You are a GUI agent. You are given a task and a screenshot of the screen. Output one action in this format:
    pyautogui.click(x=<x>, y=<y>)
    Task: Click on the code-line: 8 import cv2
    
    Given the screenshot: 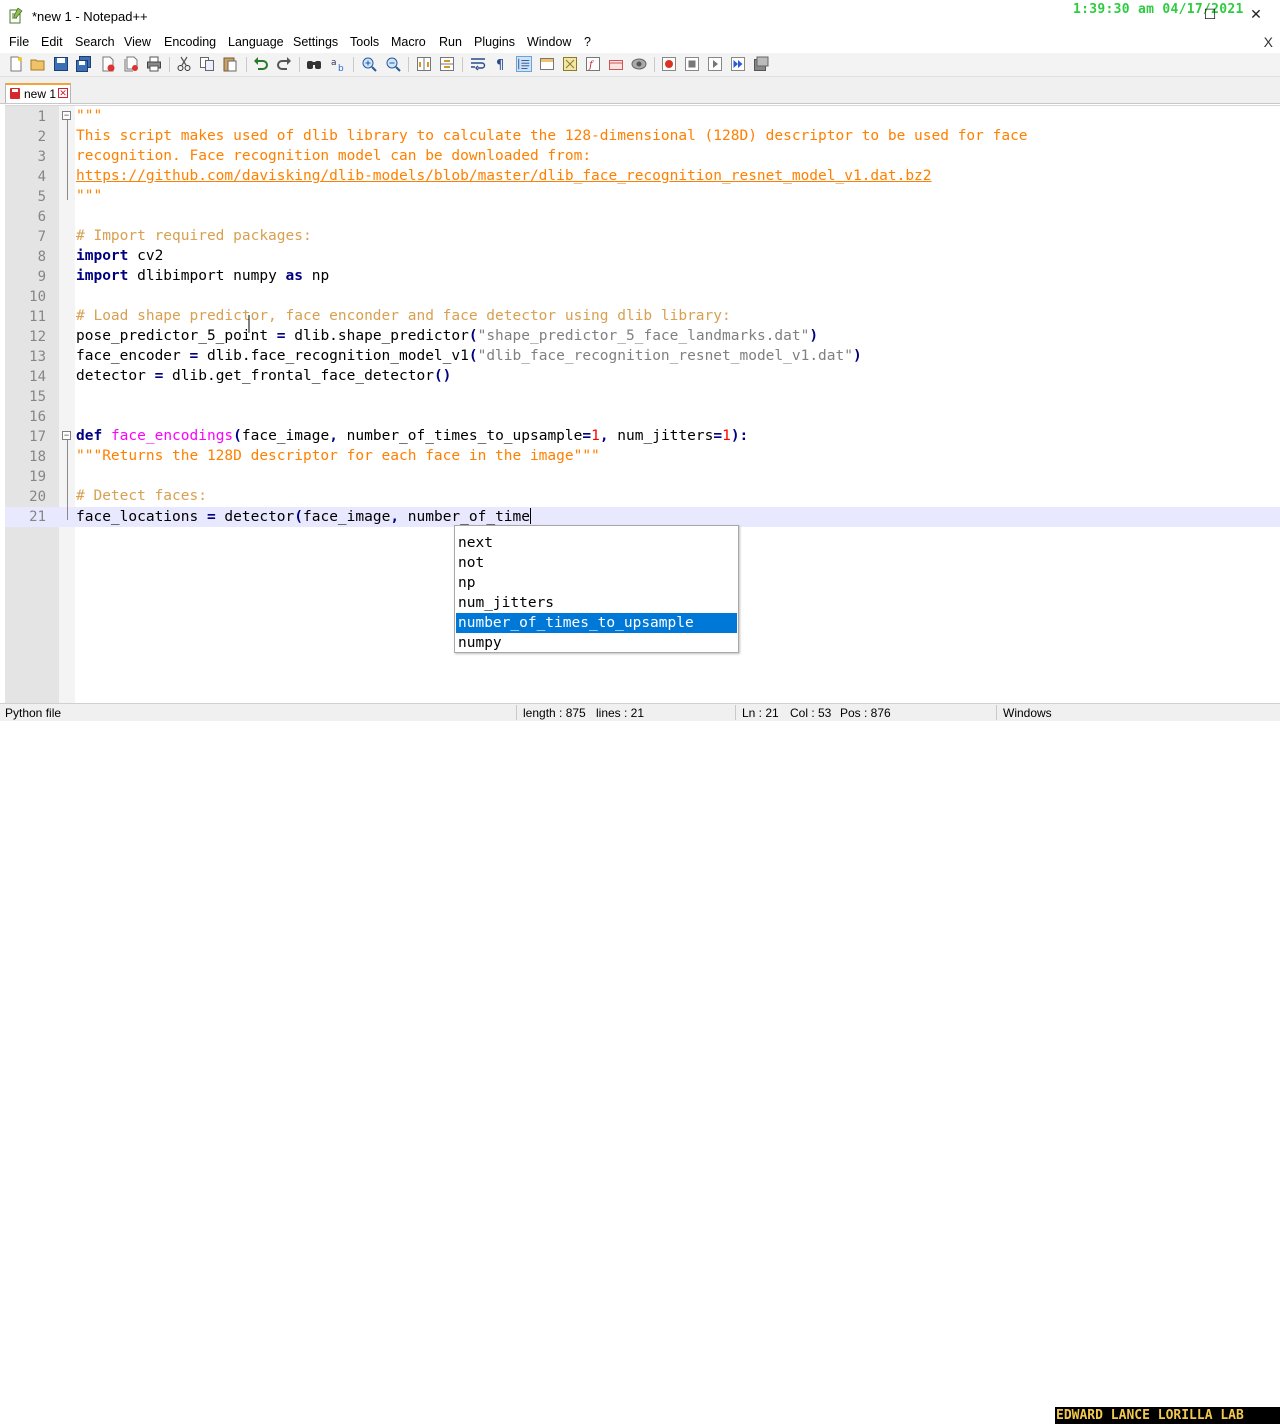 What is the action you would take?
    pyautogui.click(x=642, y=257)
    